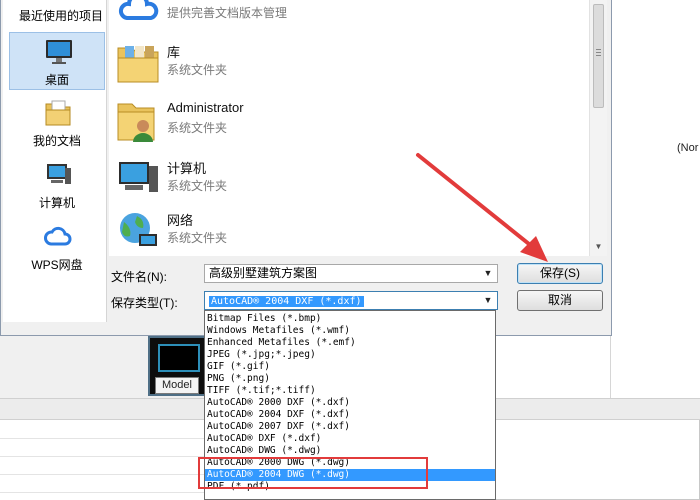 The height and width of the screenshot is (500, 700). I want to click on file-name: 库, so click(174, 52).